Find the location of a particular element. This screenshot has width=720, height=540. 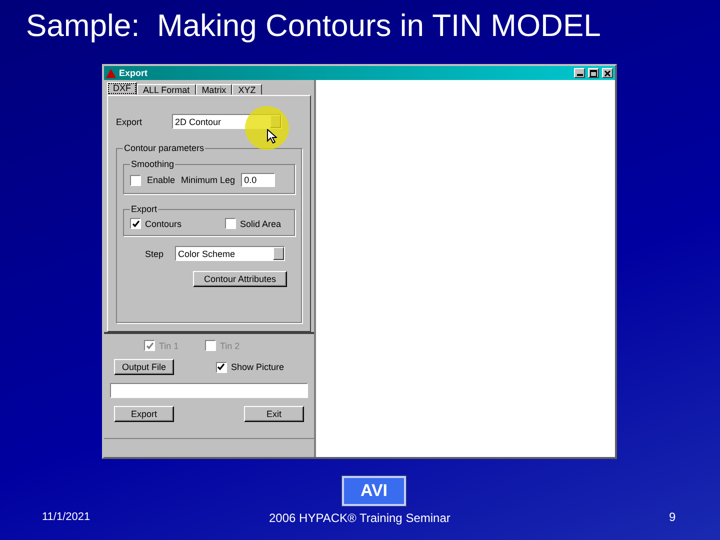

window-title: Export is located at coordinates (134, 73).